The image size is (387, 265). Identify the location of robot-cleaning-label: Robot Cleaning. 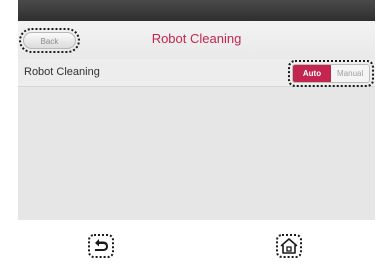
(62, 72).